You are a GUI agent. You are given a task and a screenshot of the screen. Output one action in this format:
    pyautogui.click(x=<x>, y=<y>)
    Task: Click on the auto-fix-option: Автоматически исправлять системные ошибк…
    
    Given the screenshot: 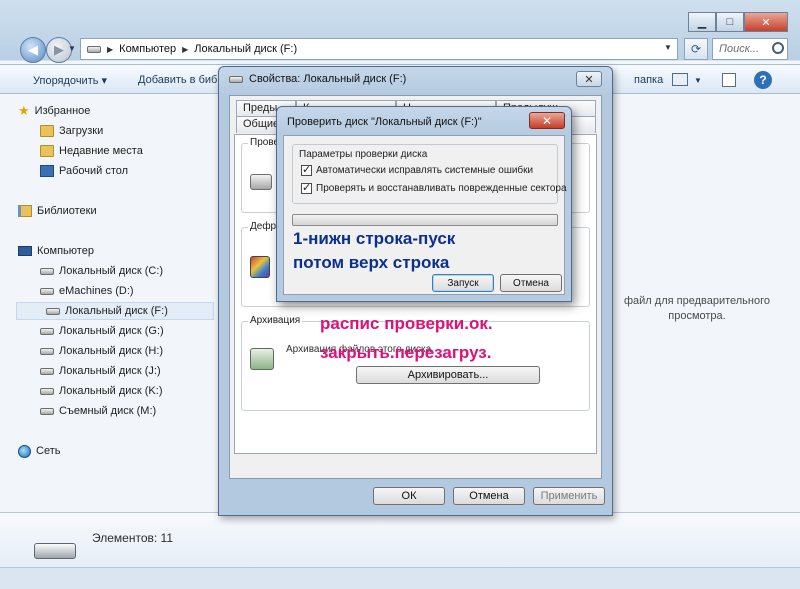 What is the action you would take?
    pyautogui.click(x=417, y=169)
    